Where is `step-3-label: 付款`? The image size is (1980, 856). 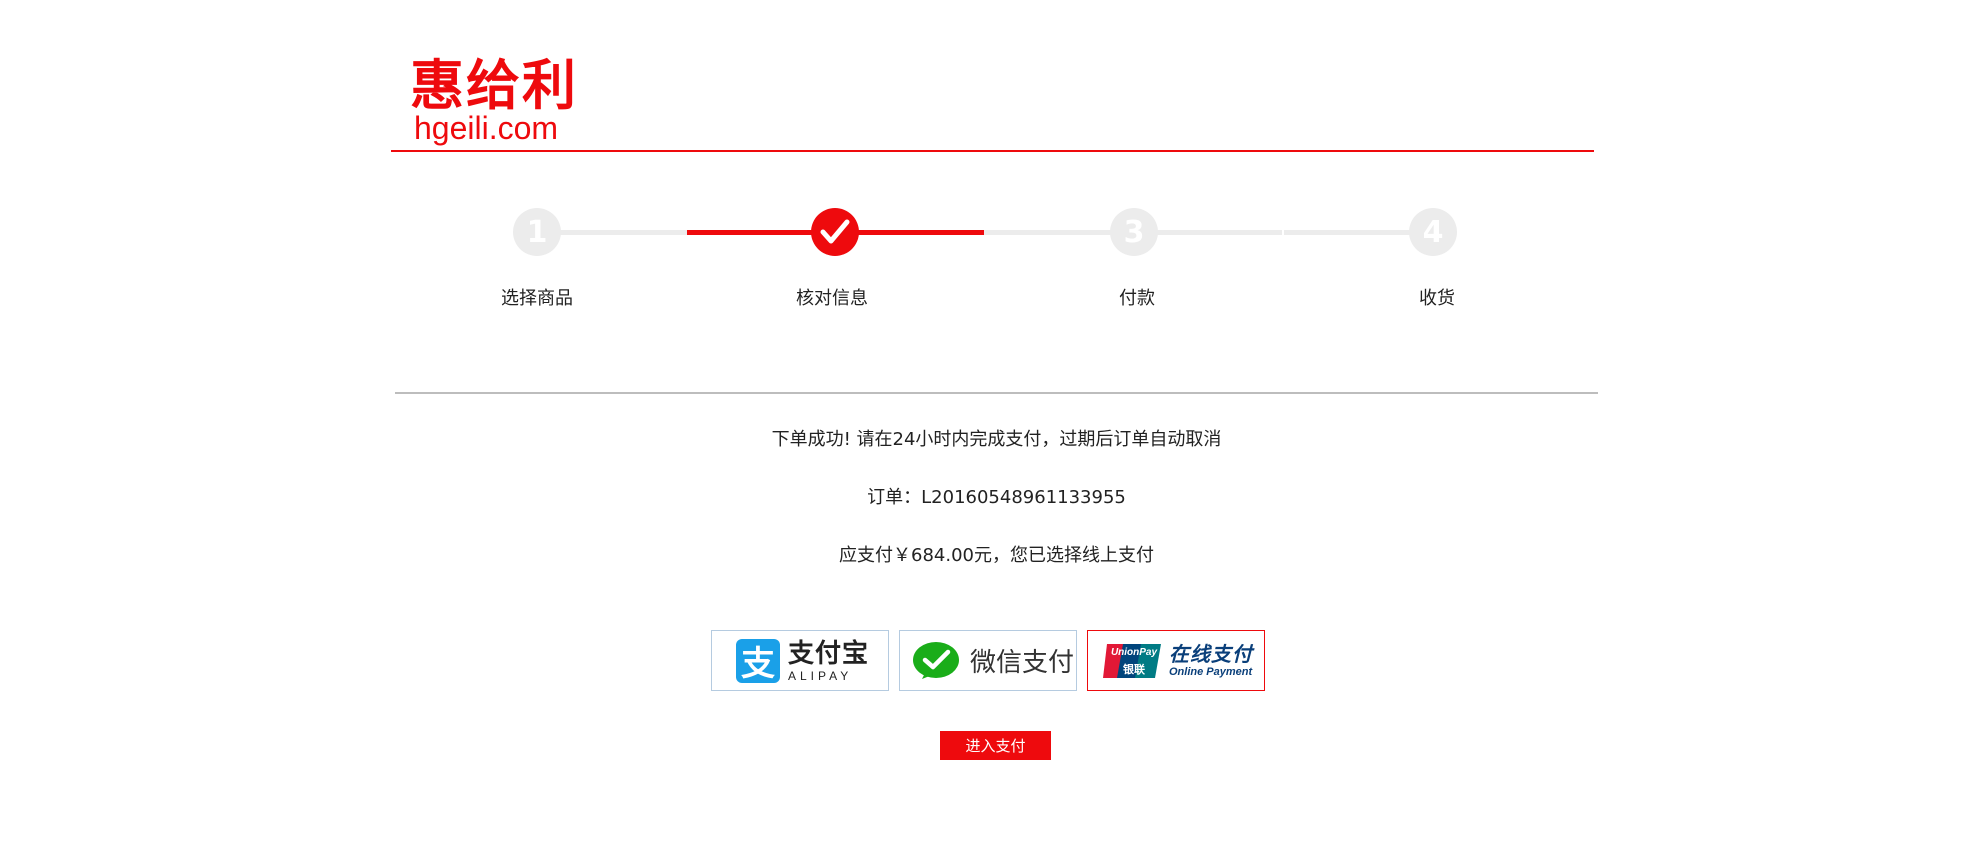
step-3-label: 付款 is located at coordinates (1137, 298).